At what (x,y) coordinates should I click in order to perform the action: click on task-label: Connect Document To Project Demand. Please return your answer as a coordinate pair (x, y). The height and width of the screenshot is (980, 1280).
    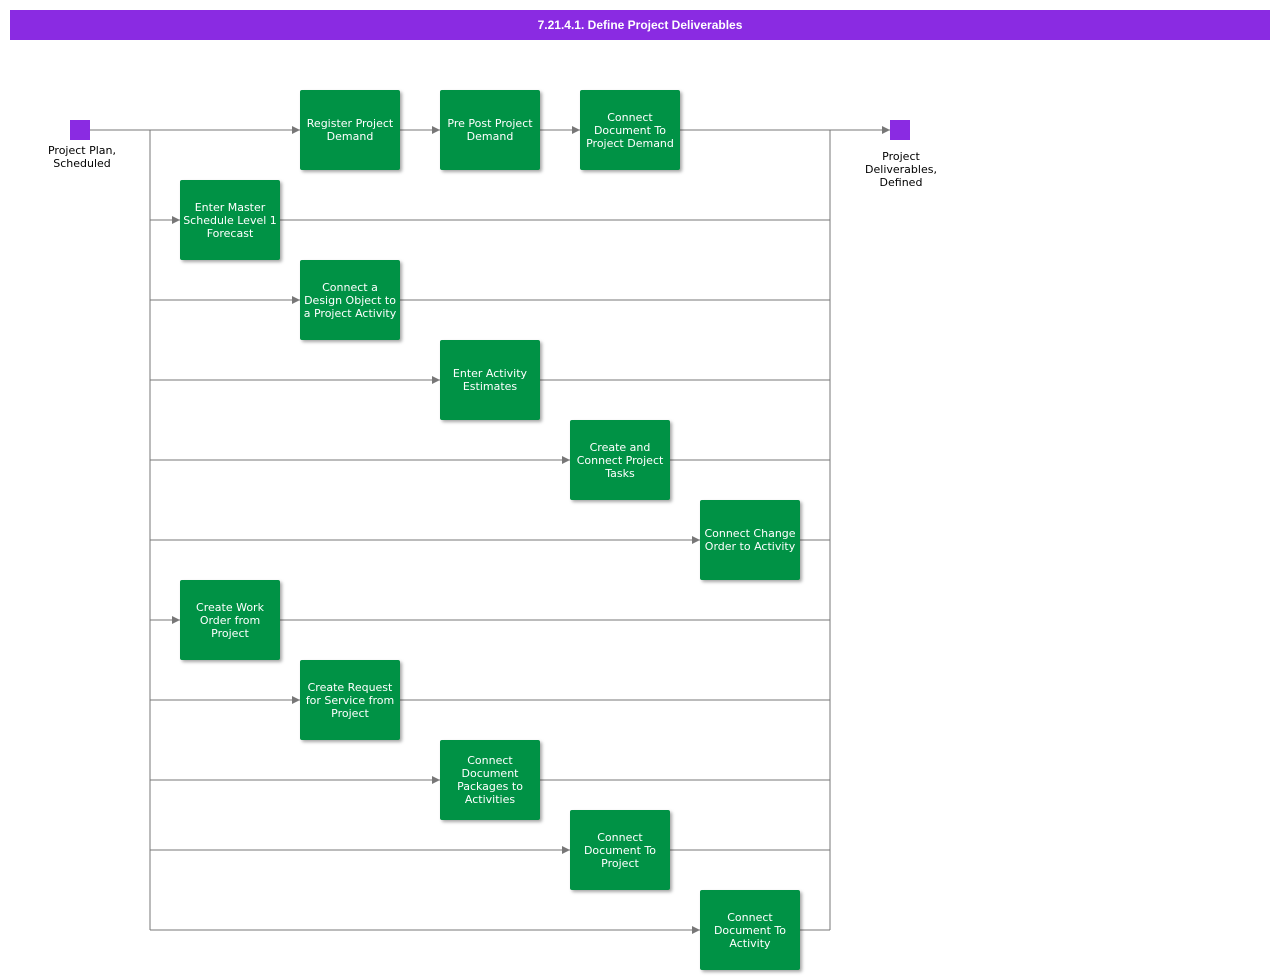
    Looking at the image, I should click on (630, 130).